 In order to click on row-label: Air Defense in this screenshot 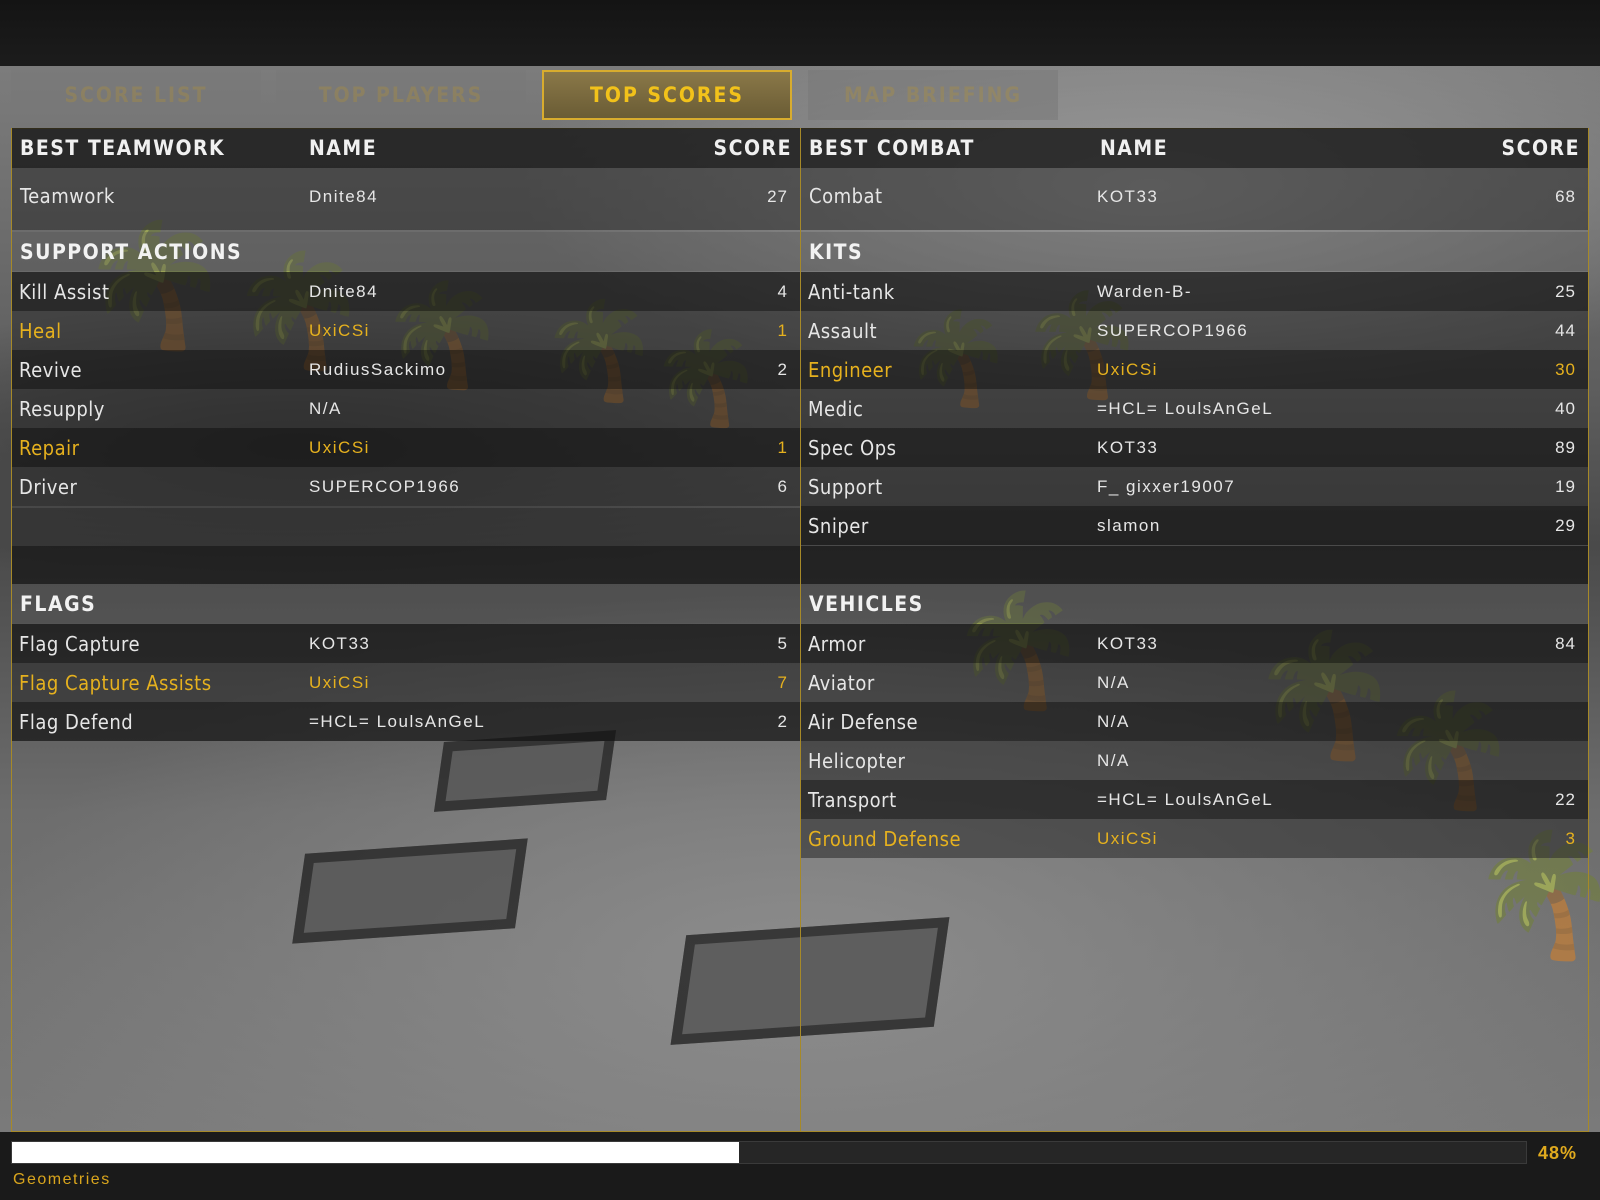, I will do `click(863, 721)`.